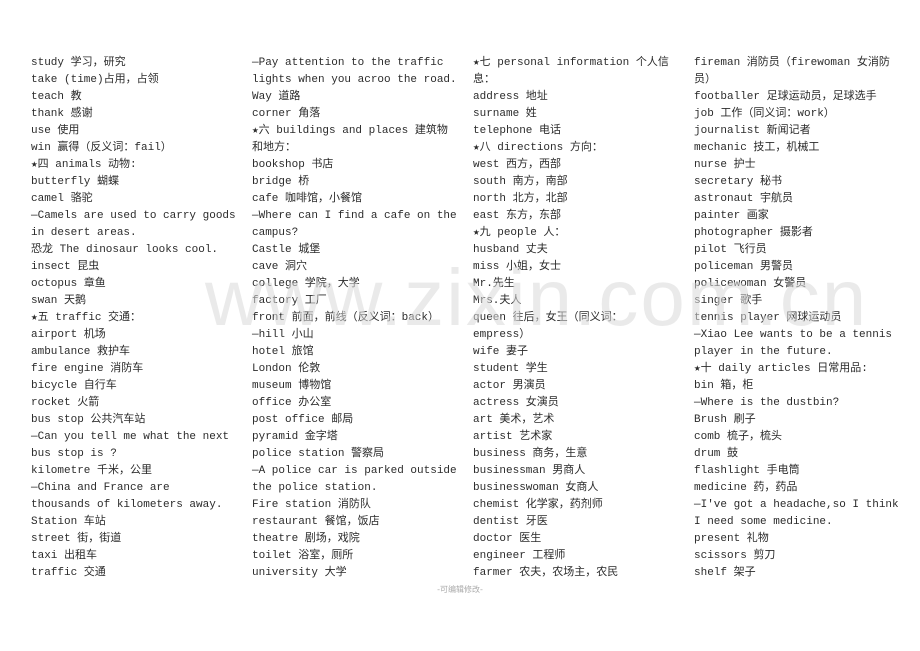  What do you see at coordinates (725, 165) in the screenshot?
I see `vocab-entry: nurse 护士` at bounding box center [725, 165].